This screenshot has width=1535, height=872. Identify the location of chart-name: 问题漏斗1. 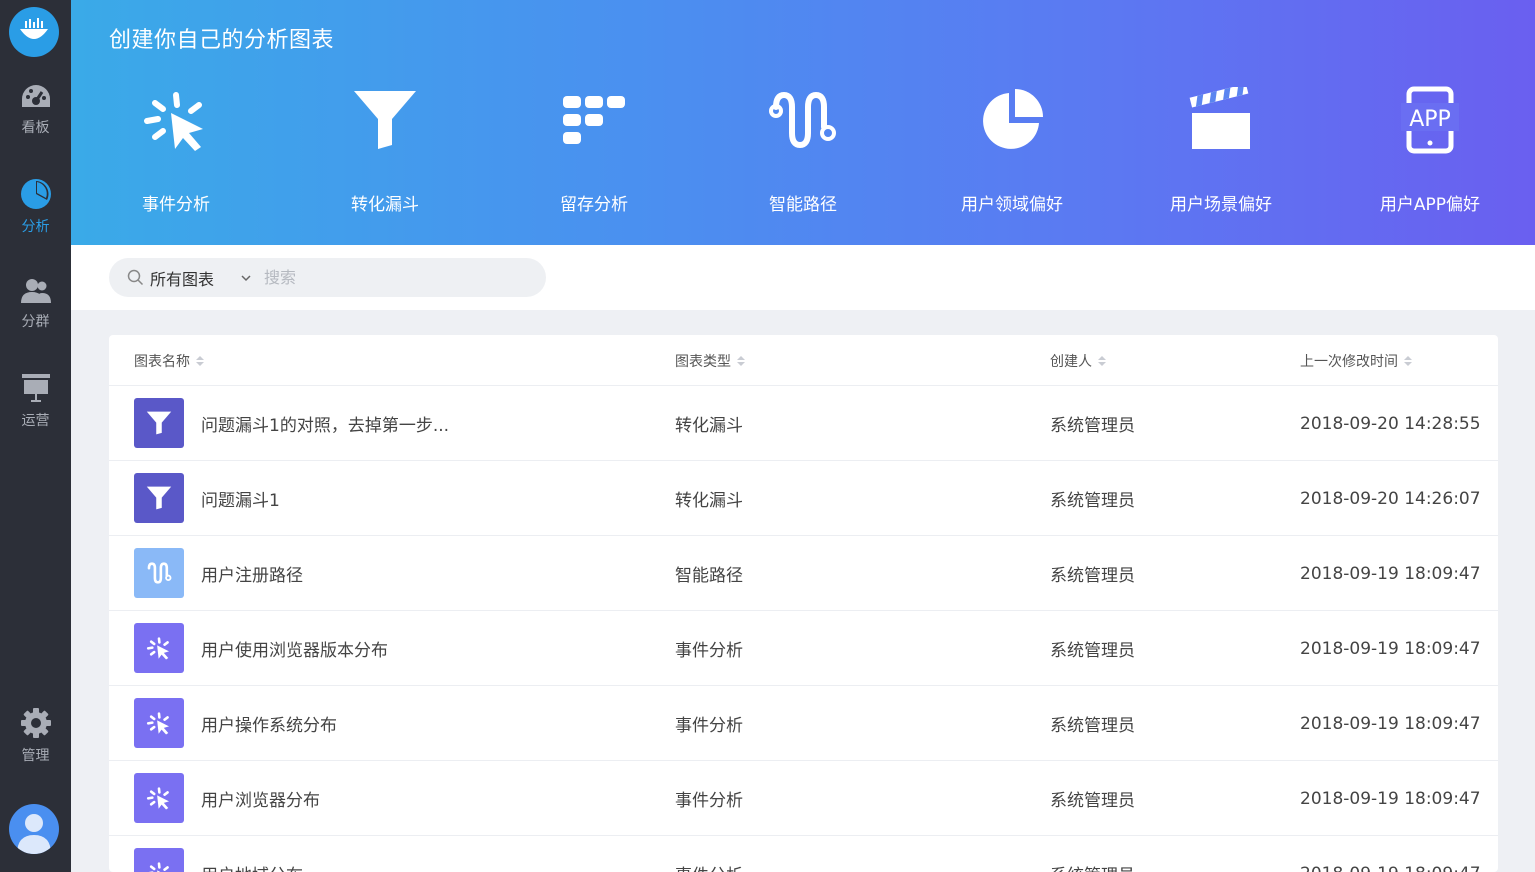
(240, 501).